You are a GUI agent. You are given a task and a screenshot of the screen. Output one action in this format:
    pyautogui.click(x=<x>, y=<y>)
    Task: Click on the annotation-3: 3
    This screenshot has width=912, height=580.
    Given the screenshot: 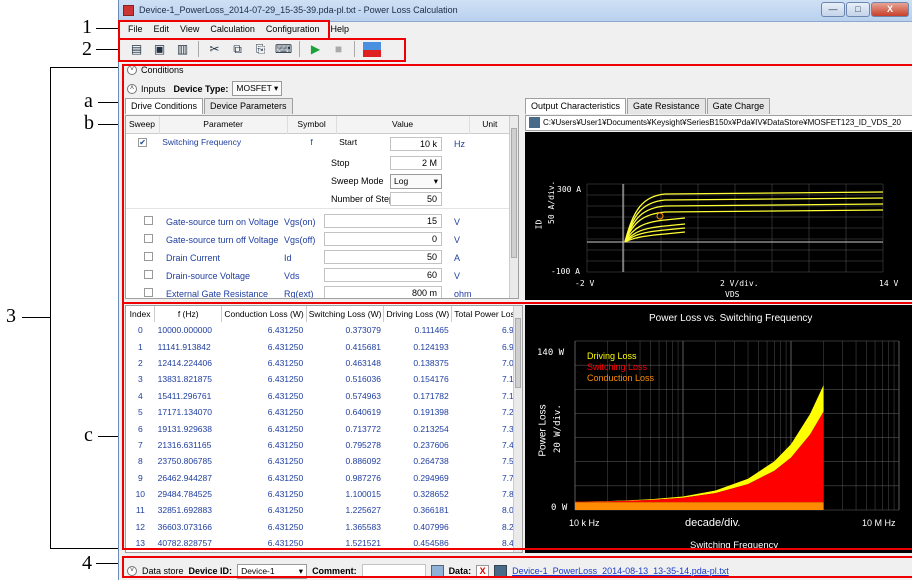 What is the action you would take?
    pyautogui.click(x=11, y=316)
    